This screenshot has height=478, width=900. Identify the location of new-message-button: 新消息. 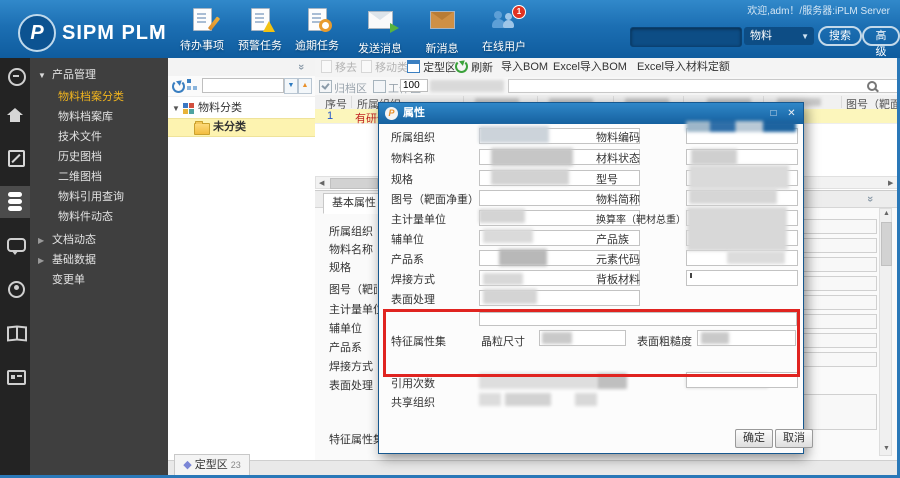
(442, 30).